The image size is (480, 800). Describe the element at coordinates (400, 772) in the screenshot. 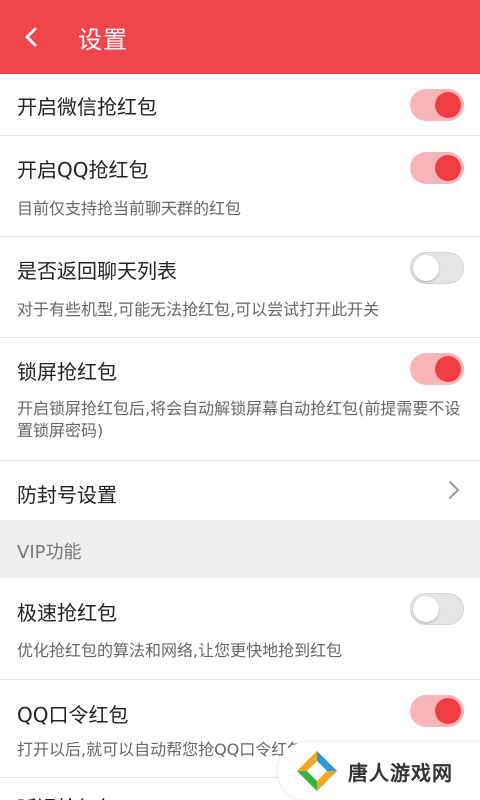

I see `watermark-text: 唐人游戏网` at that location.